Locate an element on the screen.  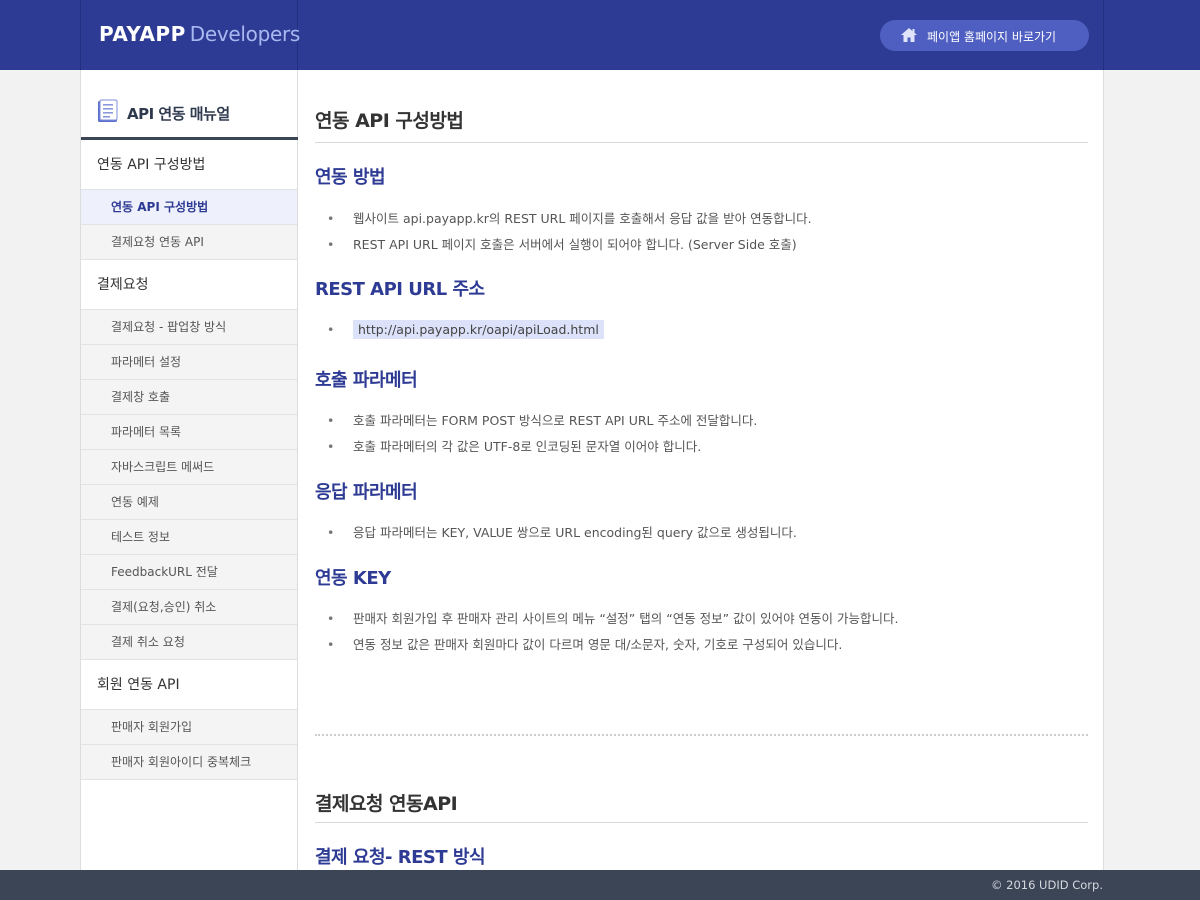
home-button-label: 페이앱 홈페이지 바로가기 is located at coordinates (992, 37).